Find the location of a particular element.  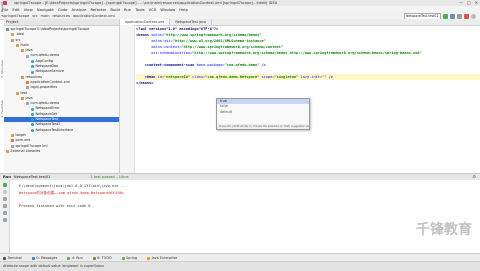

breadcrumb-item: applicationContext.xml is located at coordinates (94, 16).